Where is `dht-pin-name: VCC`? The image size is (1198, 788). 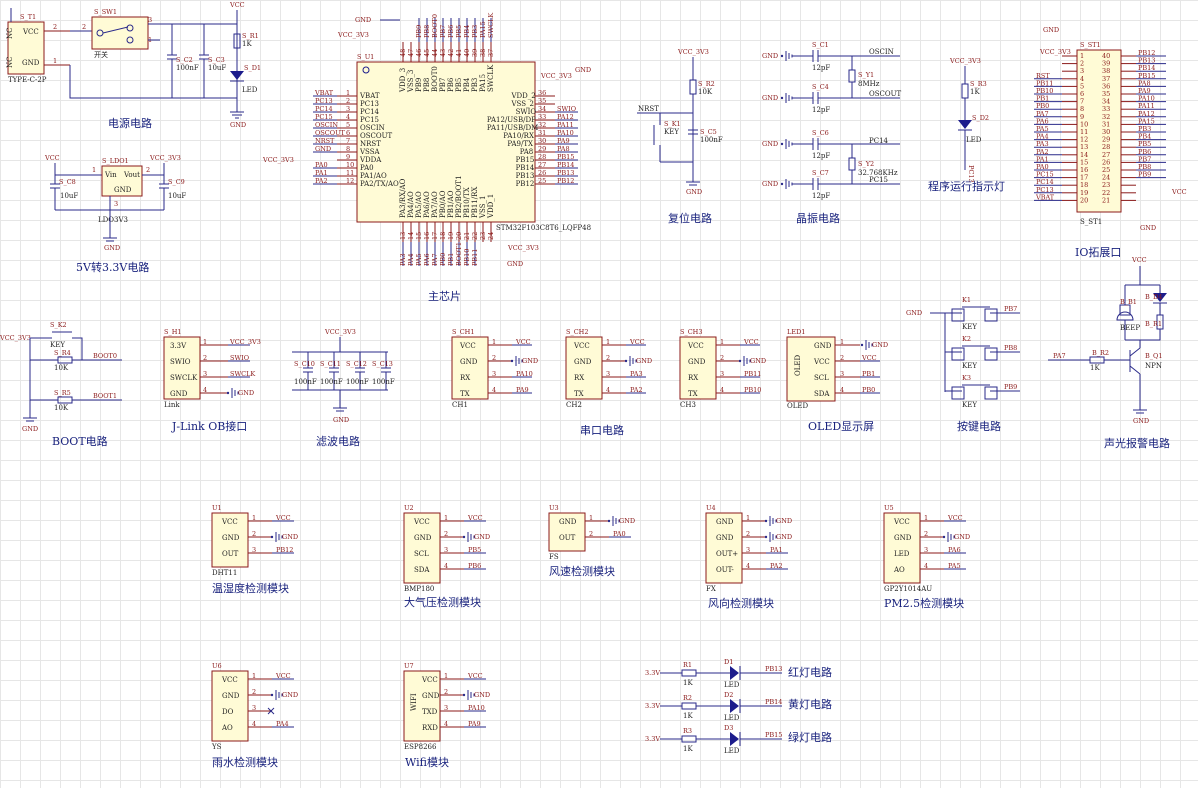 dht-pin-name: VCC is located at coordinates (229, 522).